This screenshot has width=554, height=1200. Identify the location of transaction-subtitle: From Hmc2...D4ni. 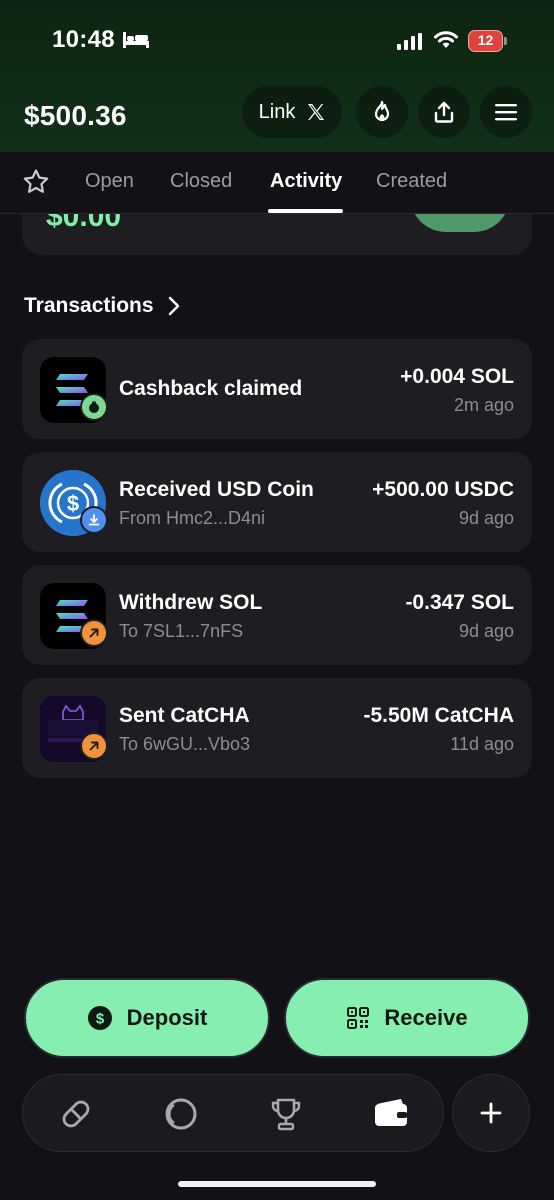
(192, 518).